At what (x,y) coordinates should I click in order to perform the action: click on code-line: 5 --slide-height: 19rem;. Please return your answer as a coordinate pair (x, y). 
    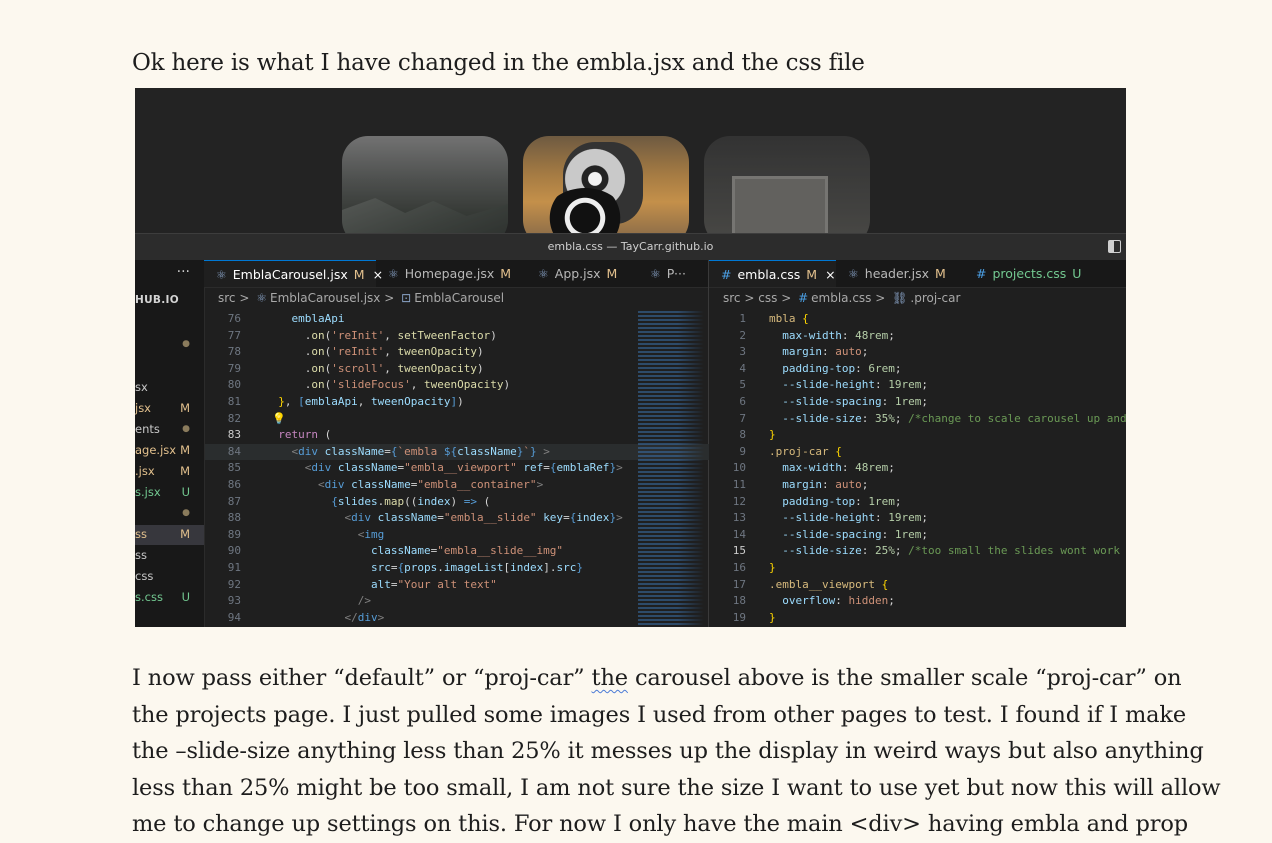
    Looking at the image, I should click on (918, 385).